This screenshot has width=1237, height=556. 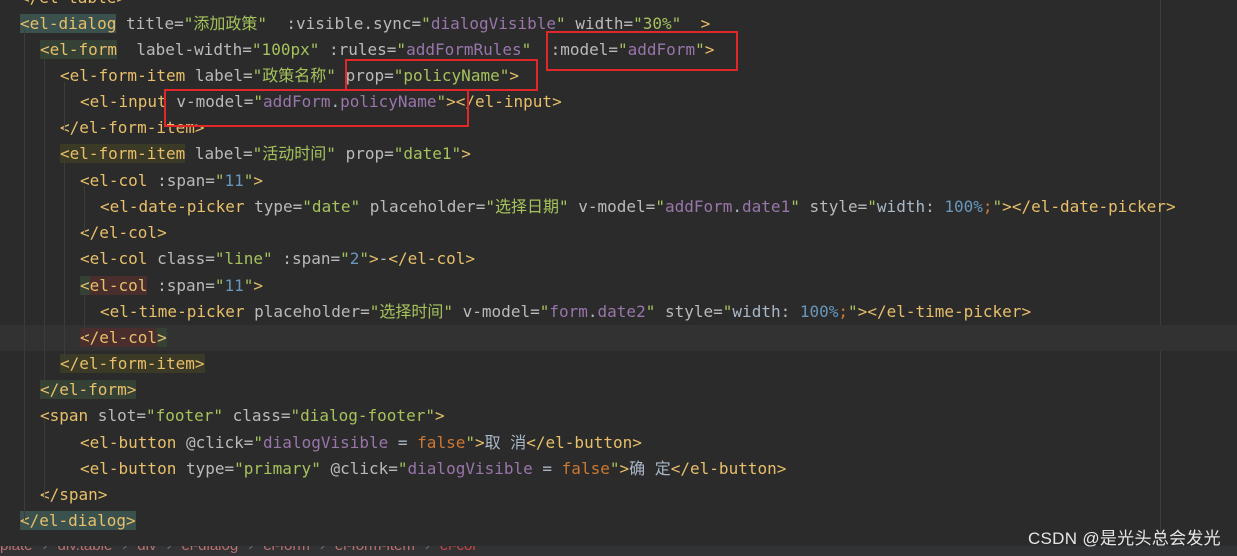 What do you see at coordinates (963, 206) in the screenshot?
I see `code-token: 100%` at bounding box center [963, 206].